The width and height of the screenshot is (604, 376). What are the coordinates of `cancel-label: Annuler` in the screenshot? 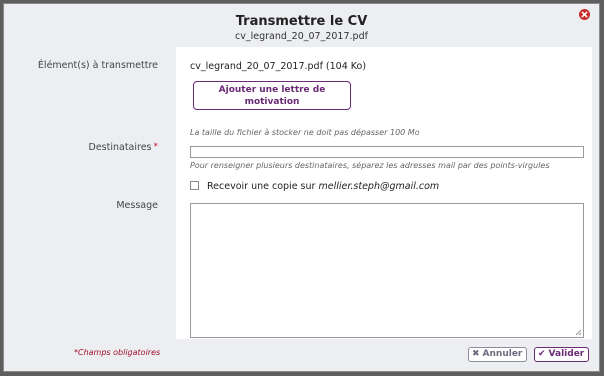 It's located at (502, 354).